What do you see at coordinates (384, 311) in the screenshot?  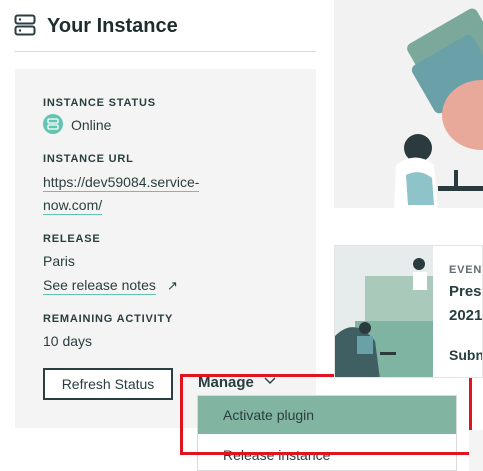 I see `event-illustration` at bounding box center [384, 311].